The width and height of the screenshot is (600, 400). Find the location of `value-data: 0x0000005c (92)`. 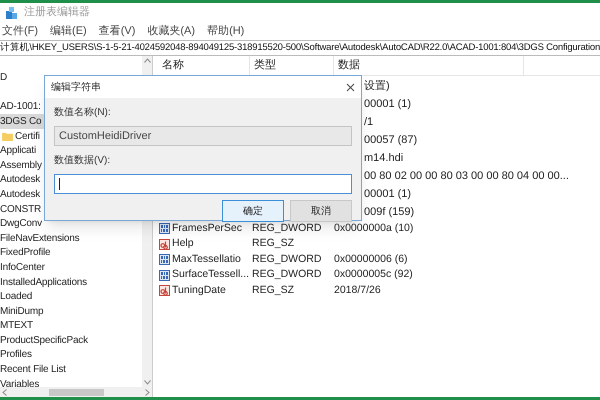

value-data: 0x0000005c (92) is located at coordinates (373, 274).